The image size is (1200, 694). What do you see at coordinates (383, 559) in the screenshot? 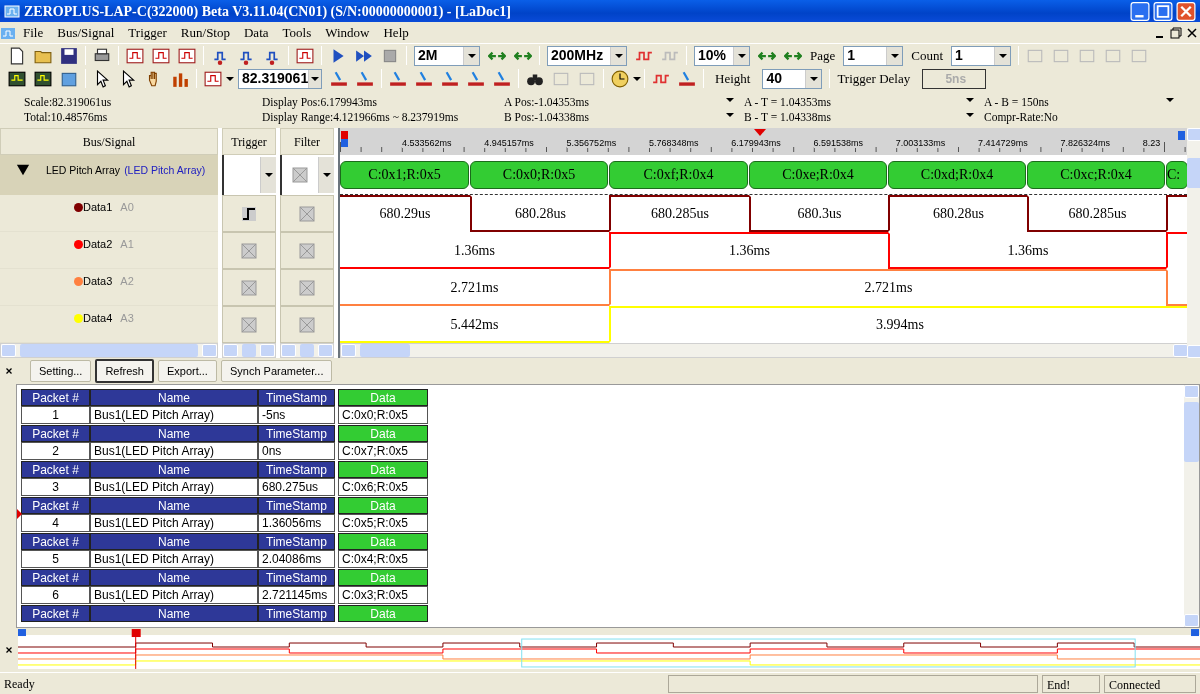
I see `table-cell: C:0x4;R:0x5` at bounding box center [383, 559].